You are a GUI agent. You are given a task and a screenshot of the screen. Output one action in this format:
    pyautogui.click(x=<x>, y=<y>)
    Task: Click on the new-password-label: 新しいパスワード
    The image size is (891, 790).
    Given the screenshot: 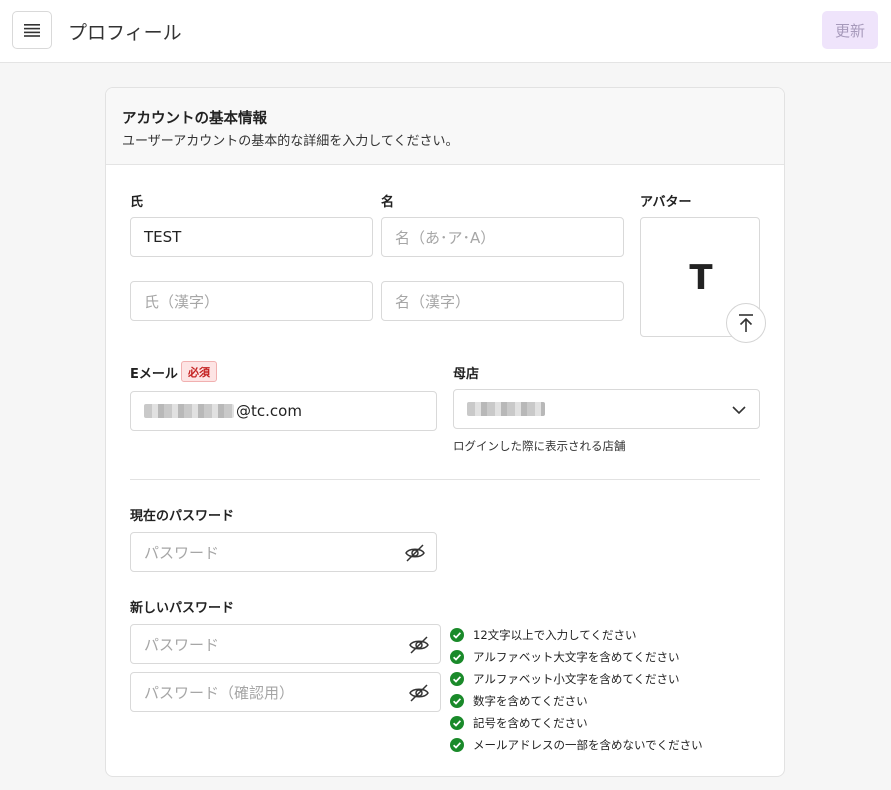 What is the action you would take?
    pyautogui.click(x=182, y=608)
    